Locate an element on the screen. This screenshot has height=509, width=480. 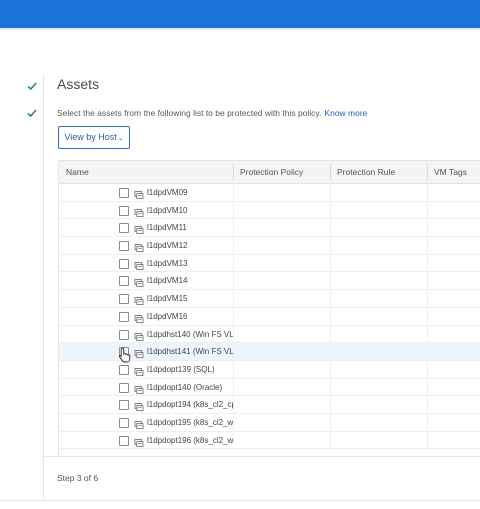
page-bottom-divider is located at coordinates (240, 500).